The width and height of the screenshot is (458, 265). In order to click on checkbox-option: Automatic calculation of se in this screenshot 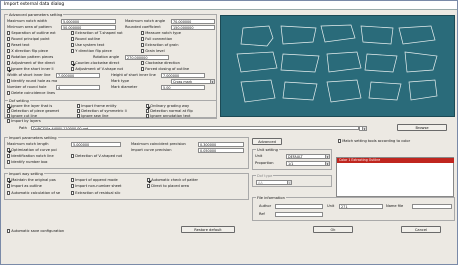, I will do `click(33, 193)`.